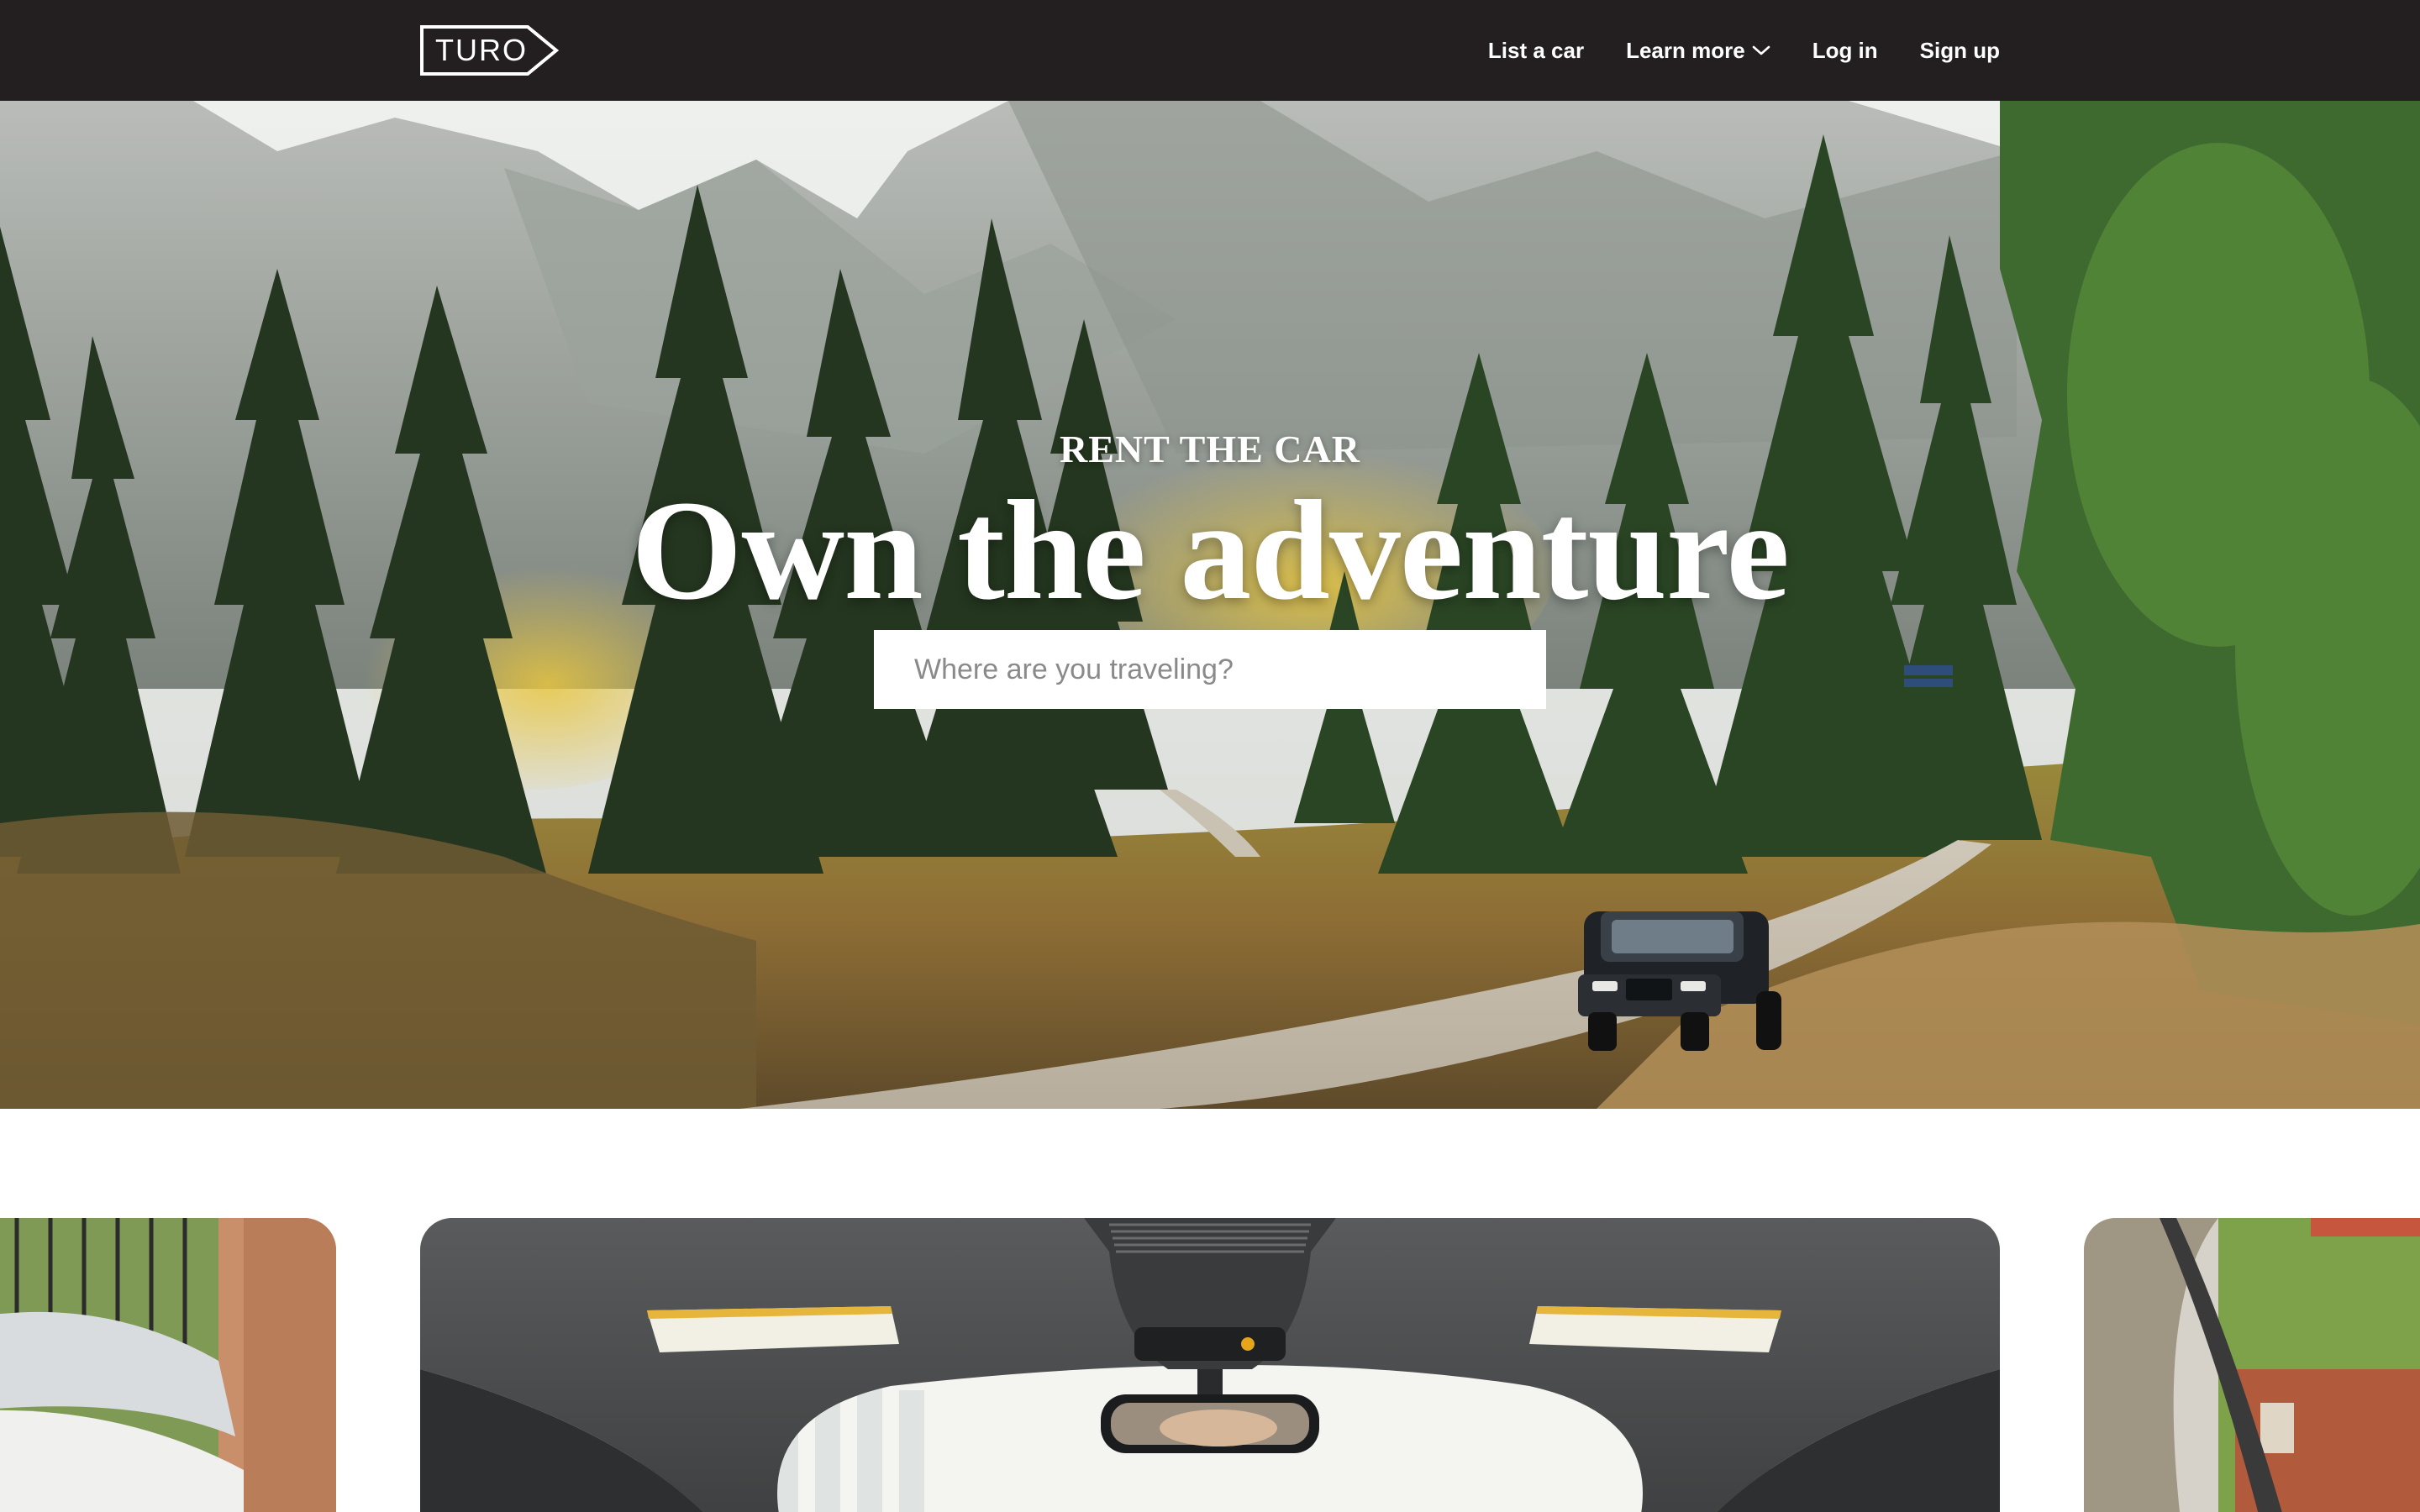 Image resolution: width=2420 pixels, height=1512 pixels. I want to click on carousel-card-next, so click(2252, 1365).